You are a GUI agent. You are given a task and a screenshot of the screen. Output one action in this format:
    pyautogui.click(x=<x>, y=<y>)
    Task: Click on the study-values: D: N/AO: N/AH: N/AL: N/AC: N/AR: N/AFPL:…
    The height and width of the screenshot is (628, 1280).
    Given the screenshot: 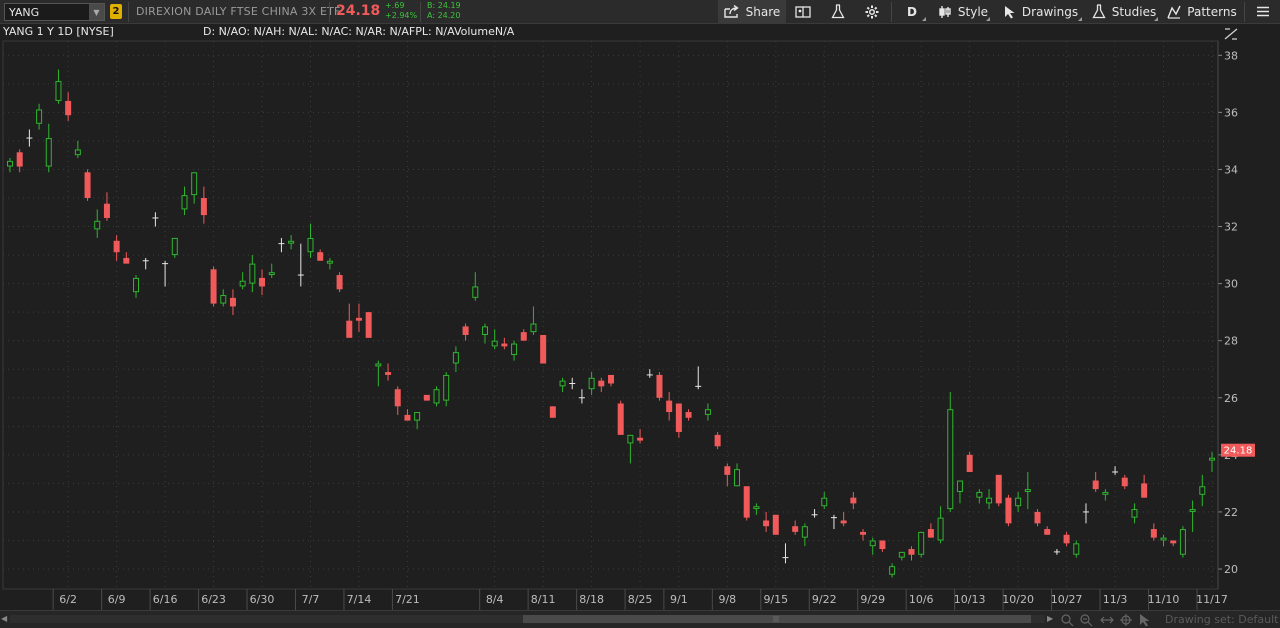 What is the action you would take?
    pyautogui.click(x=359, y=31)
    